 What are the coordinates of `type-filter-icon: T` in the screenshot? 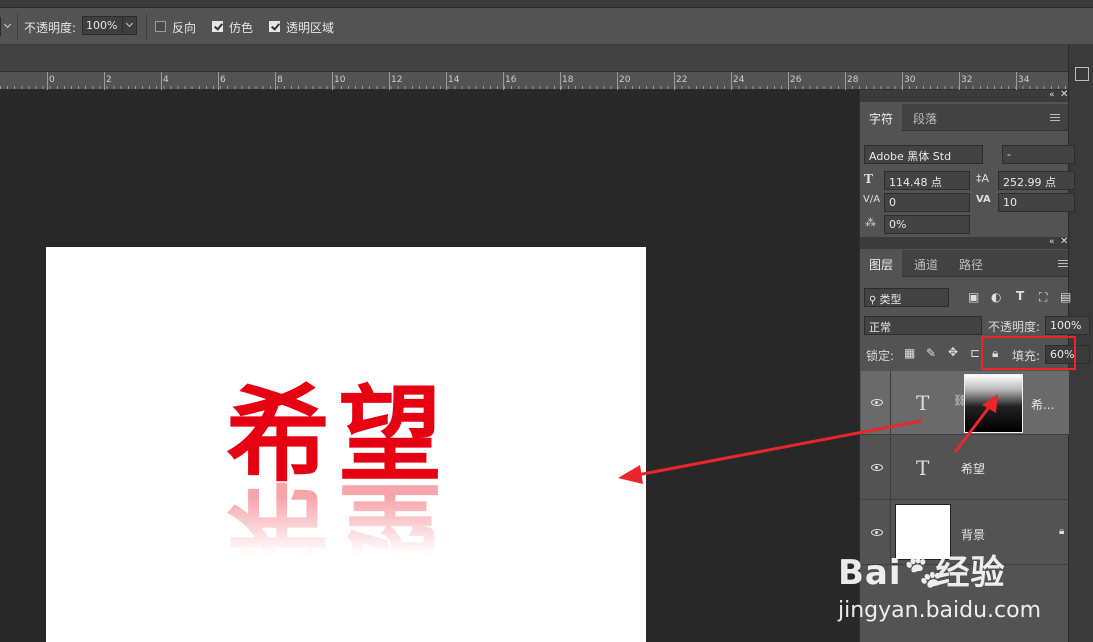 It's located at (1020, 296).